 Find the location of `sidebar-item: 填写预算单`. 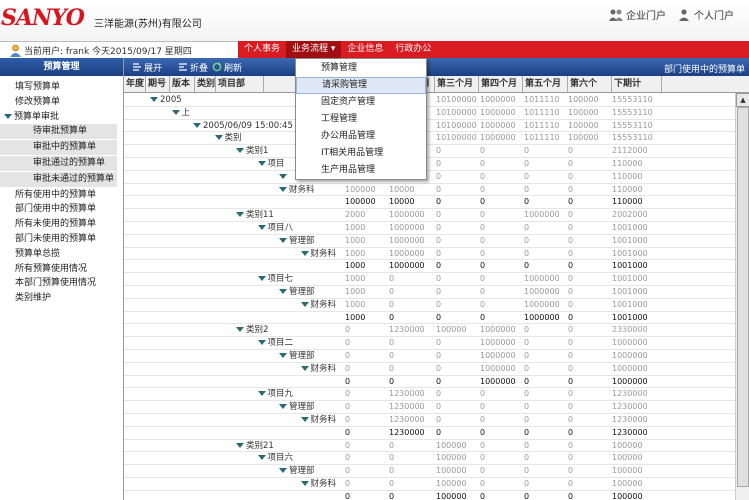

sidebar-item: 填写预算单 is located at coordinates (61, 87).